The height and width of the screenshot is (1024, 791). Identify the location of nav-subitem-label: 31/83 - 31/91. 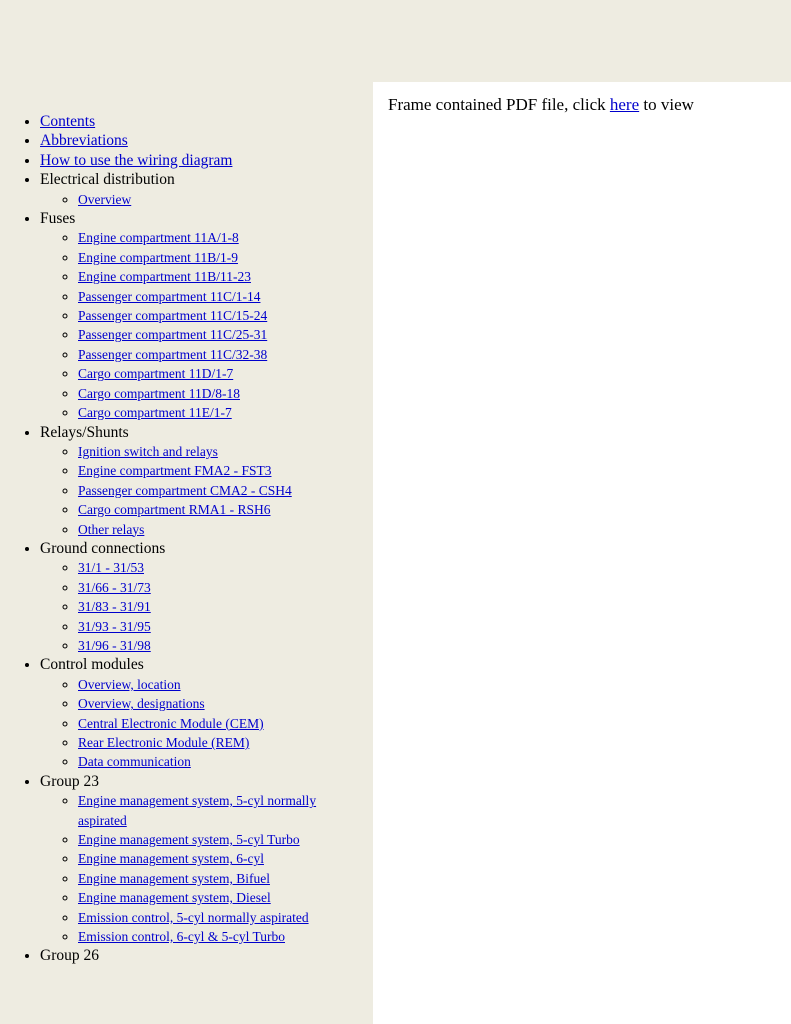
(114, 606).